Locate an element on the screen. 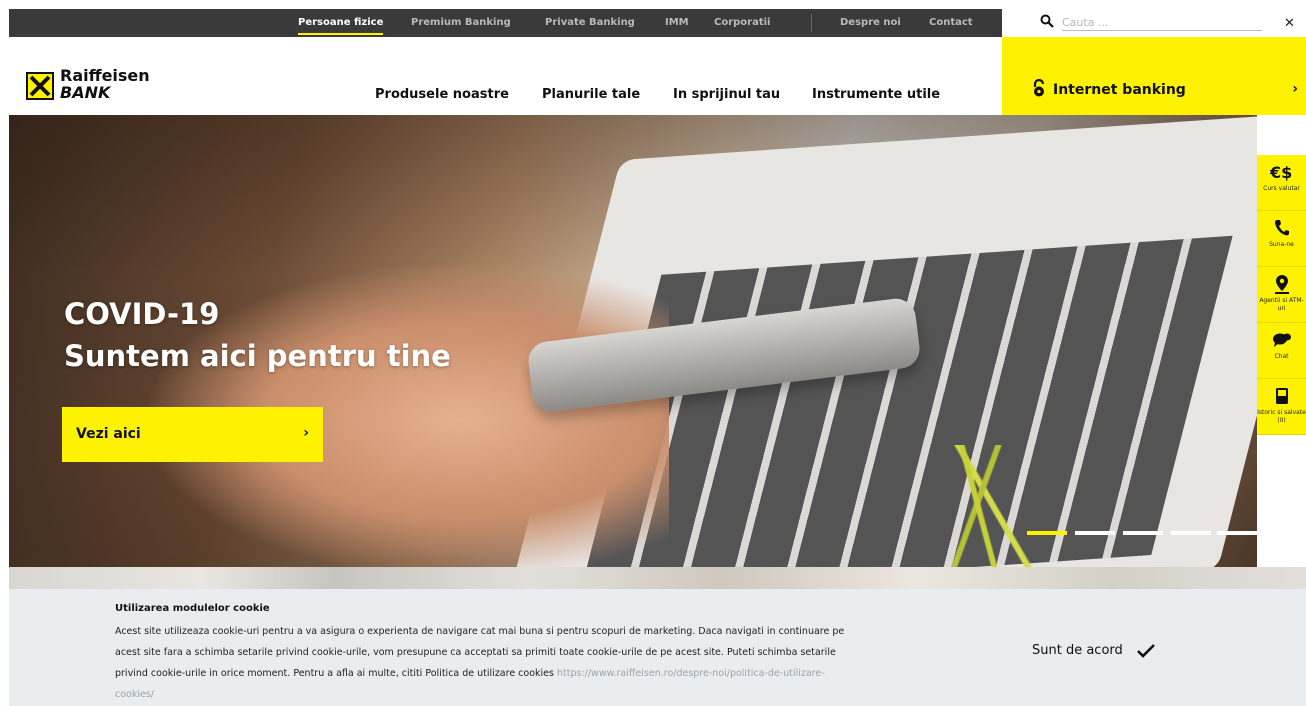 This screenshot has width=1306, height=706. vezi-aici-label: Vezi aici is located at coordinates (108, 434).